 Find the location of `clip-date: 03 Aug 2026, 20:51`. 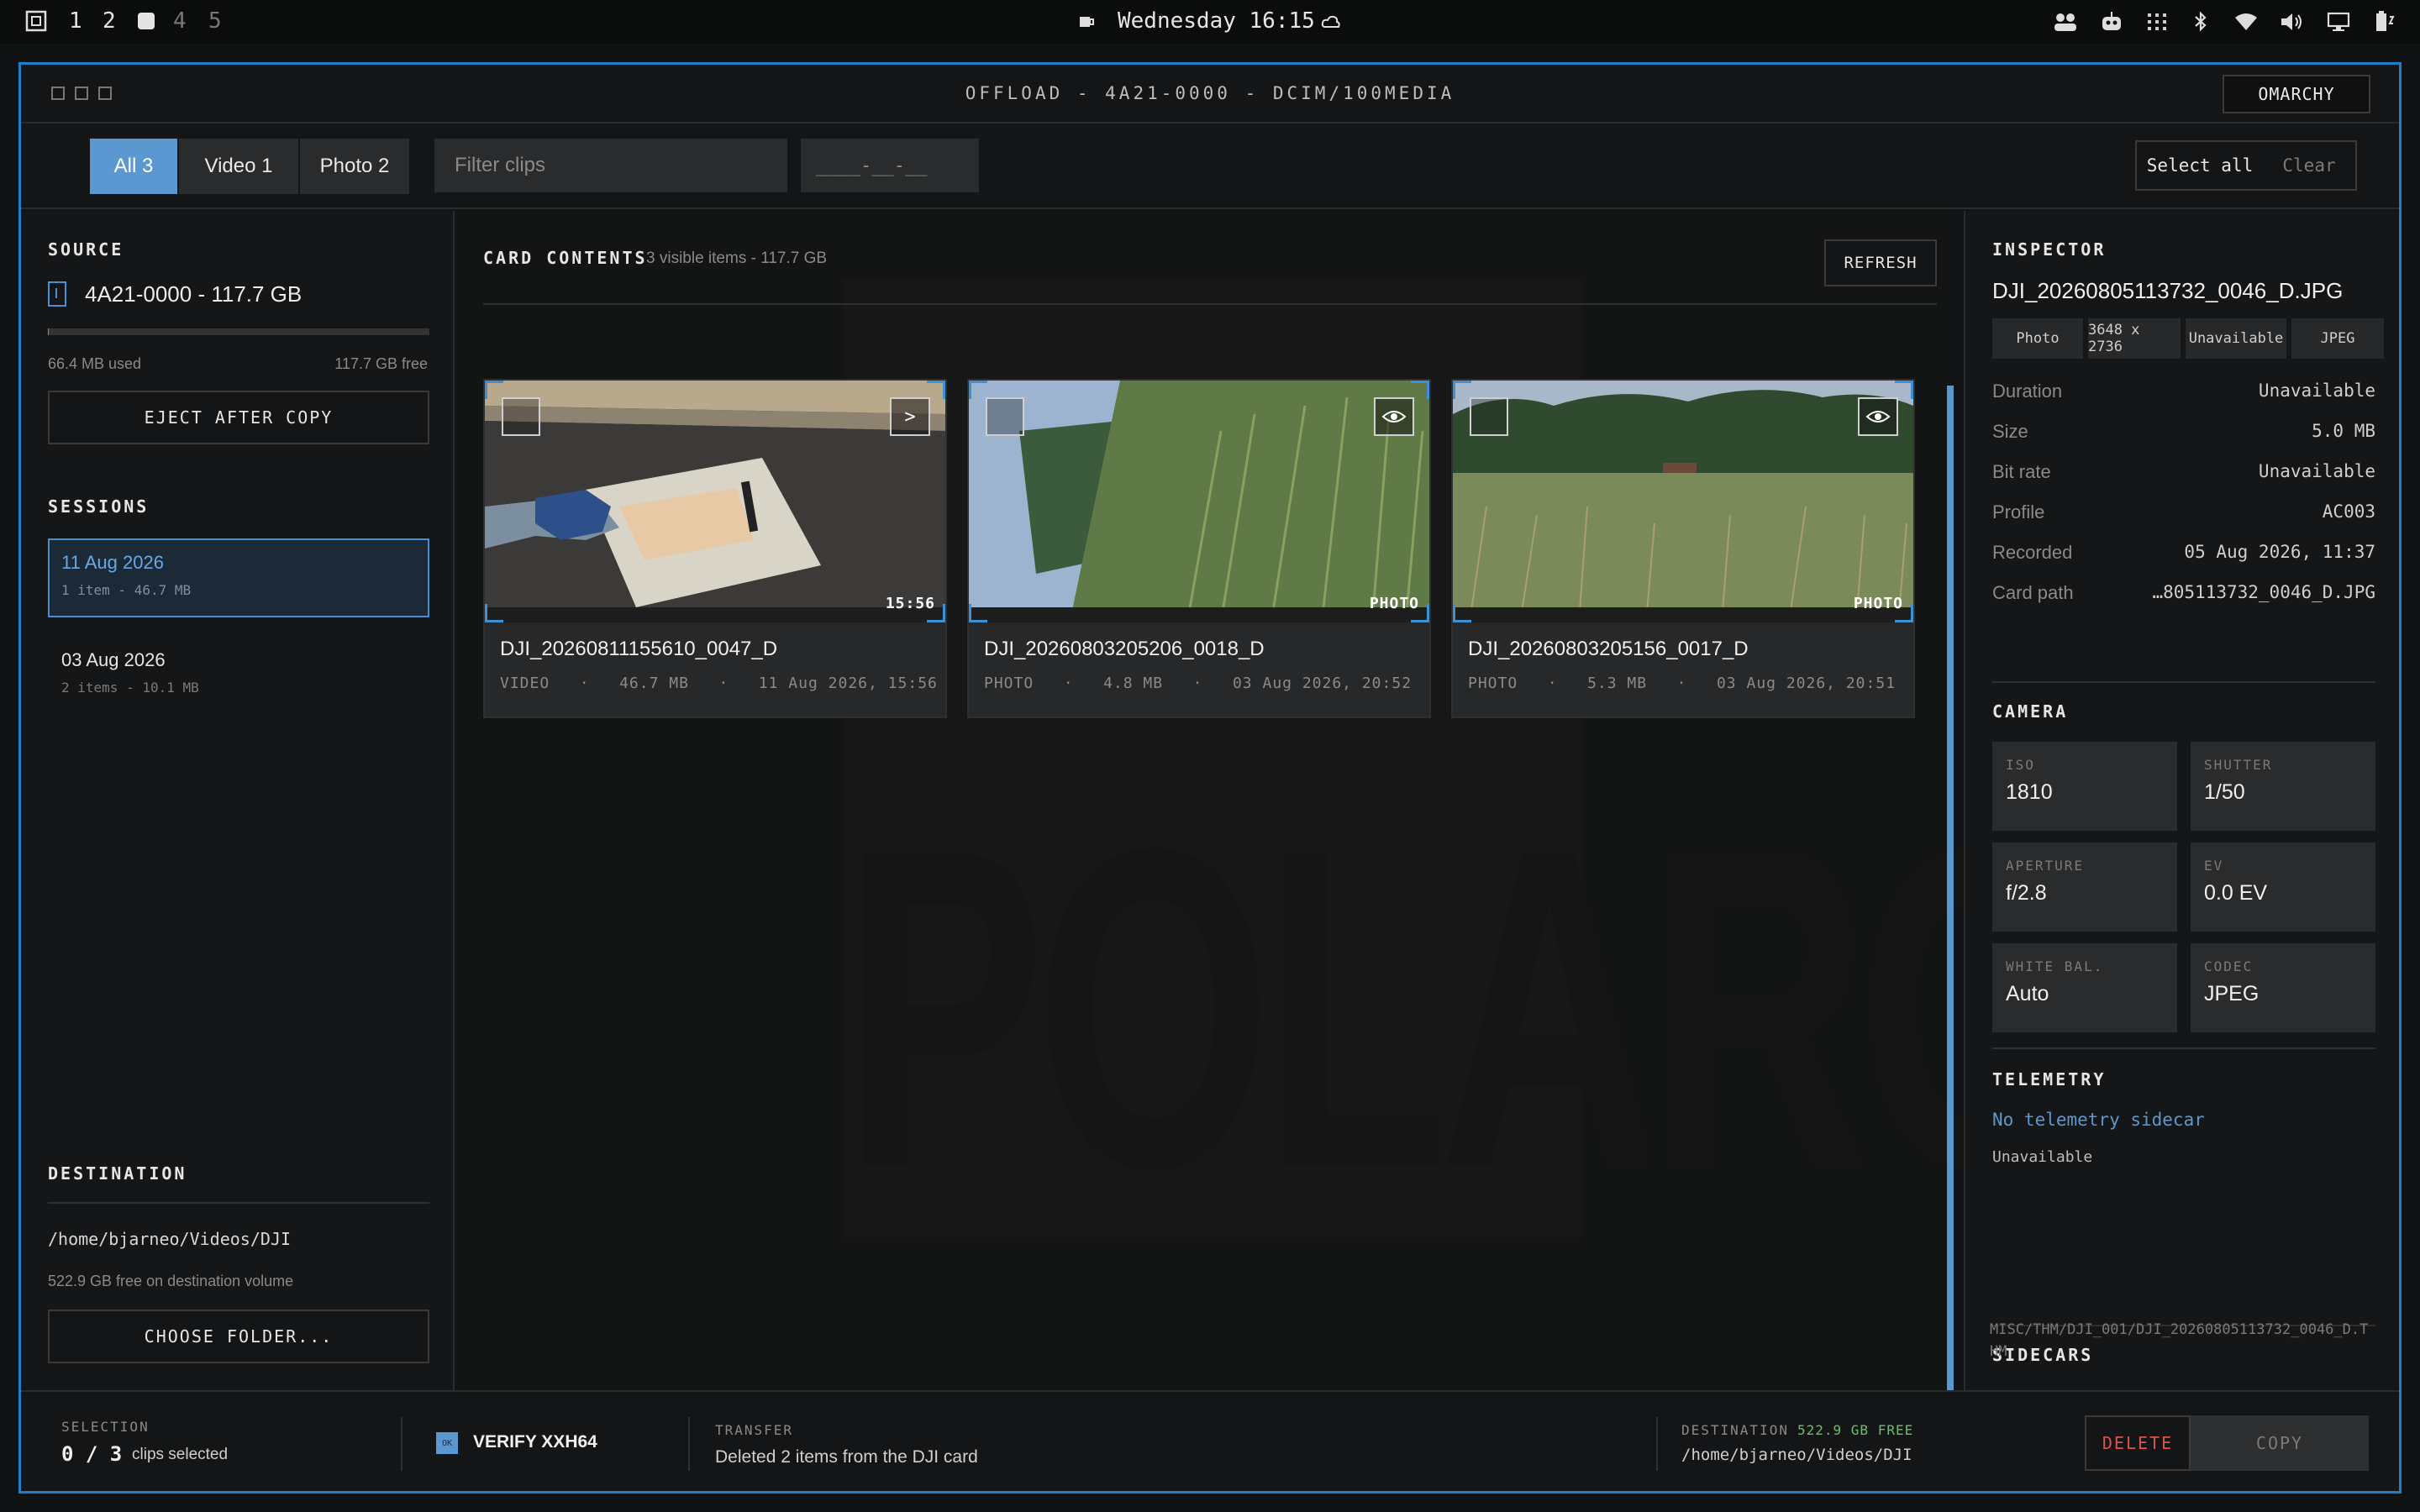

clip-date: 03 Aug 2026, 20:51 is located at coordinates (1806, 683).